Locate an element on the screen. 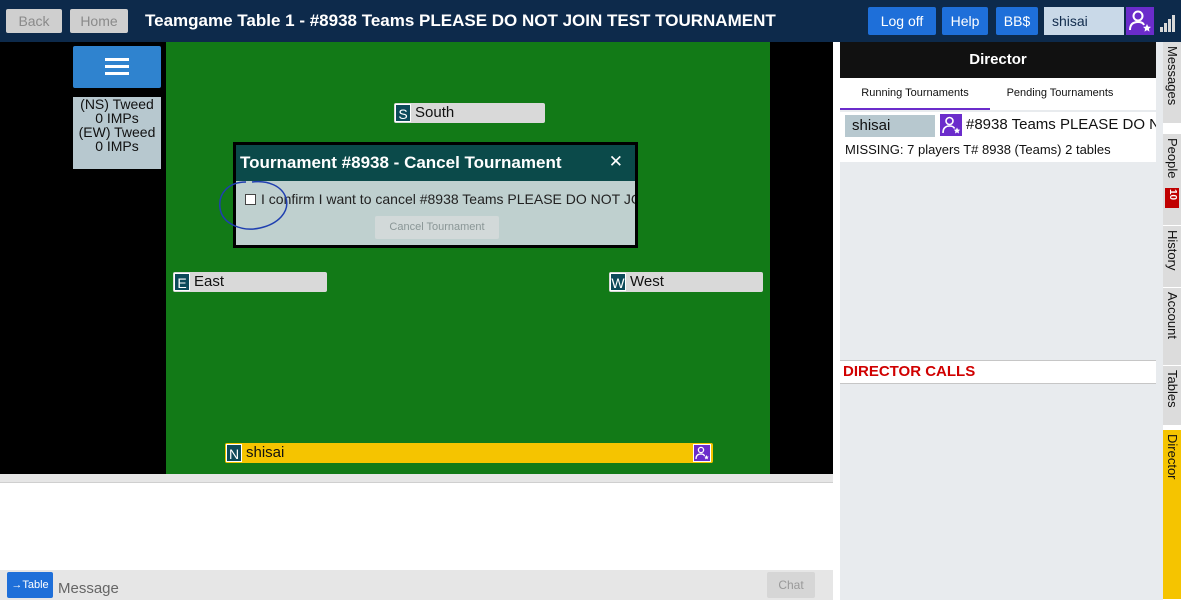  side-tab-label: Tables is located at coordinates (1172, 389).